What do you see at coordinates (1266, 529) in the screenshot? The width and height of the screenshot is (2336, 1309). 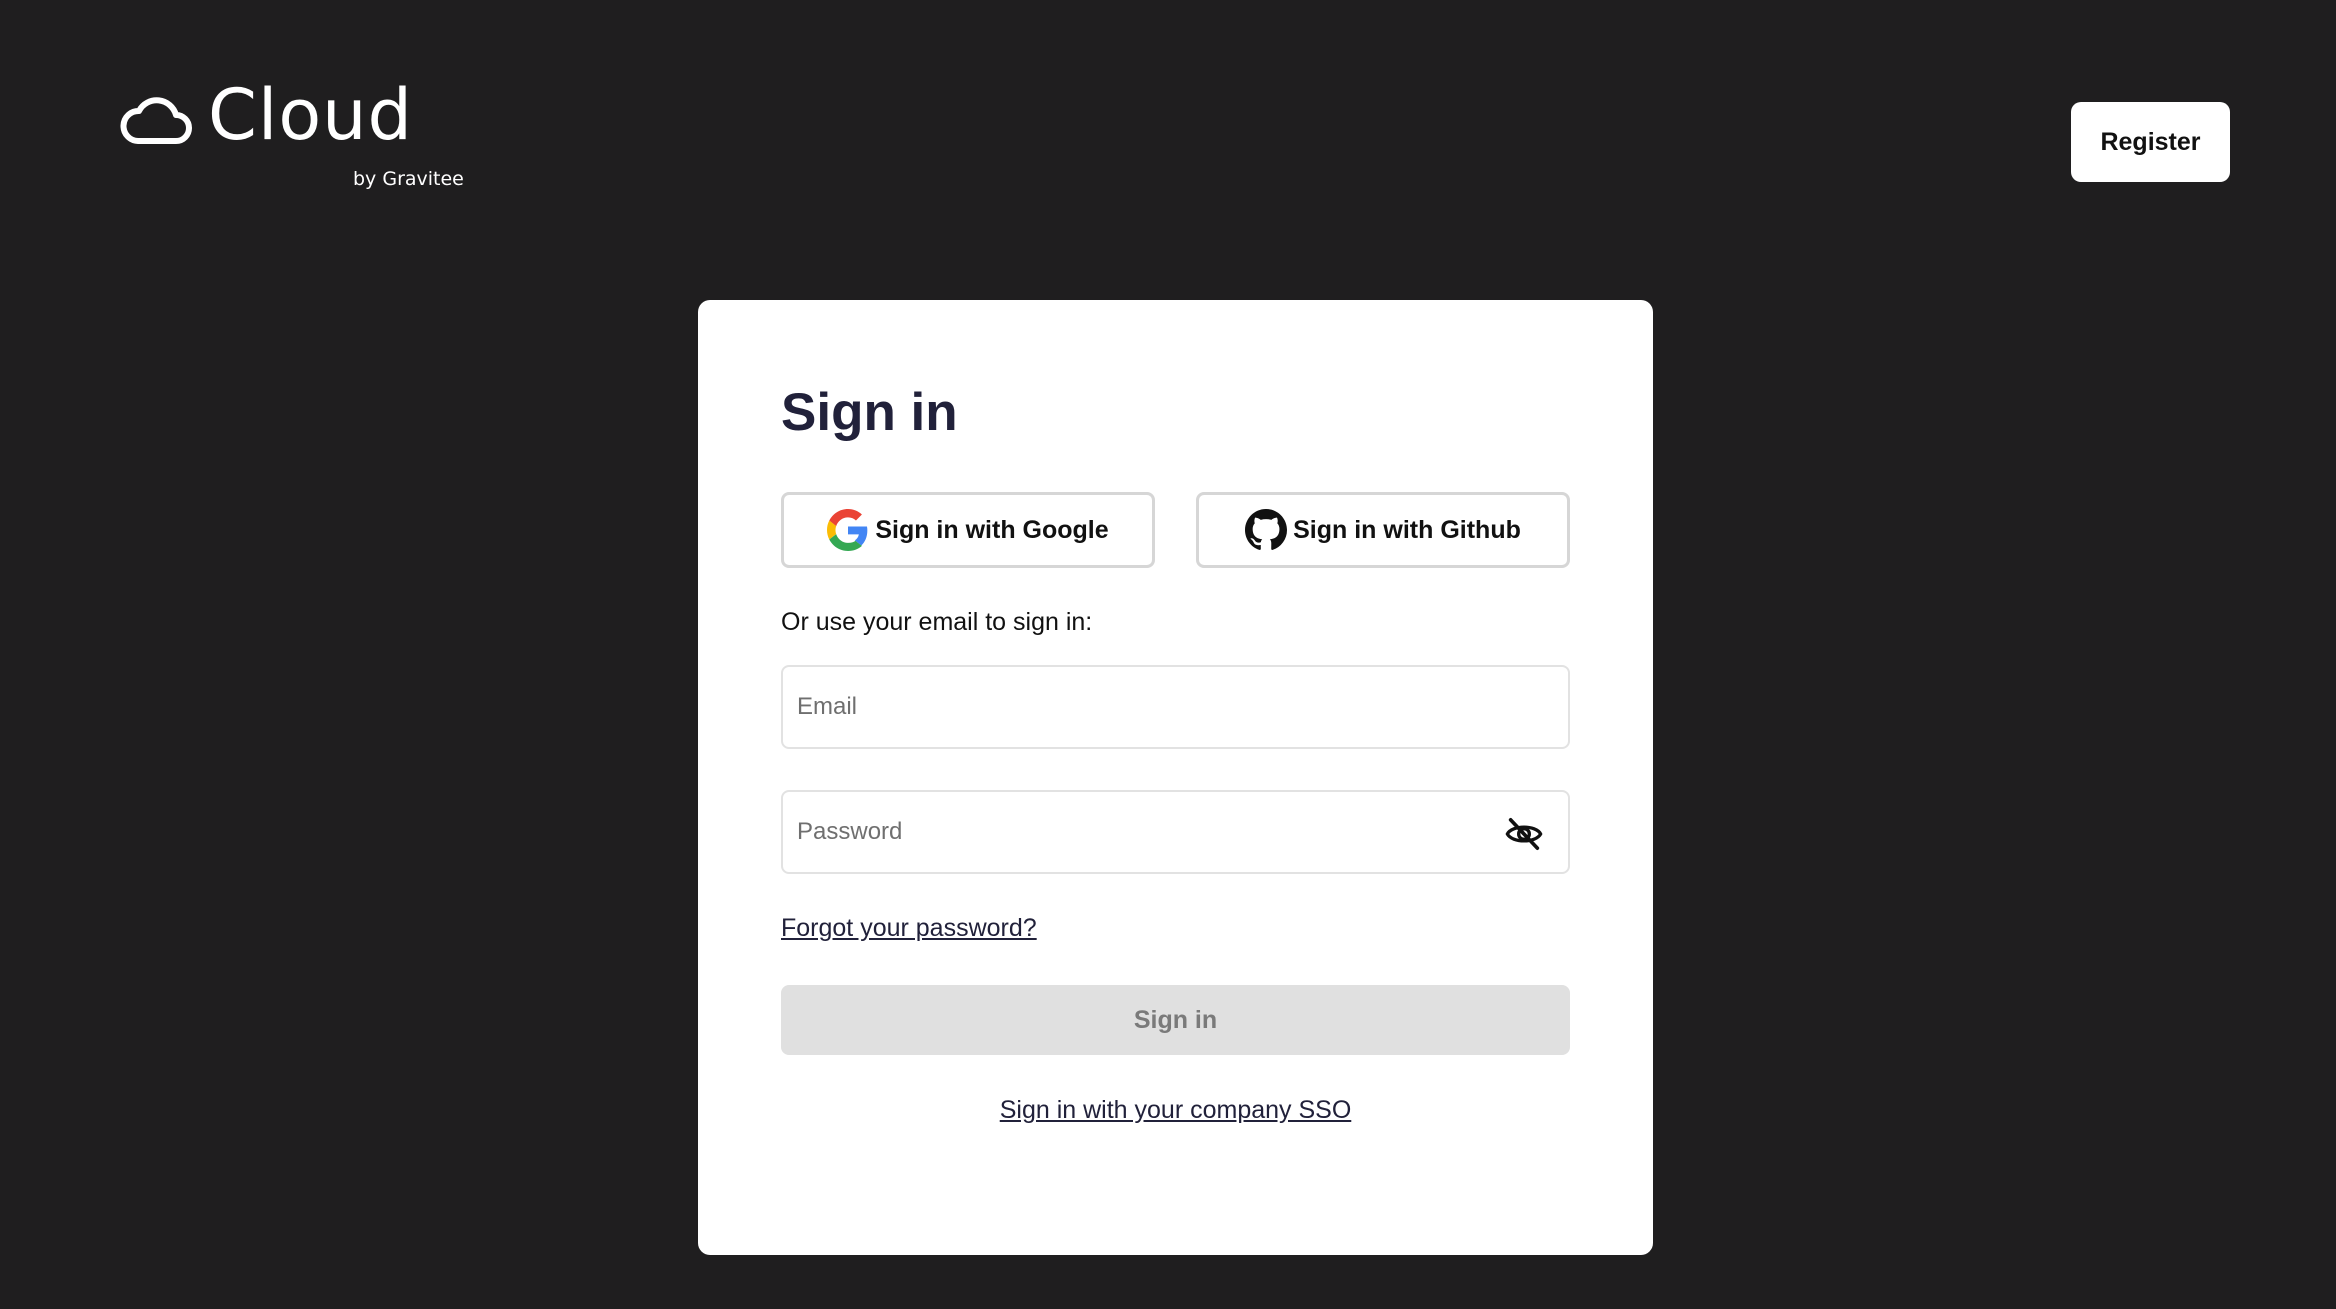 I see `github-icon` at bounding box center [1266, 529].